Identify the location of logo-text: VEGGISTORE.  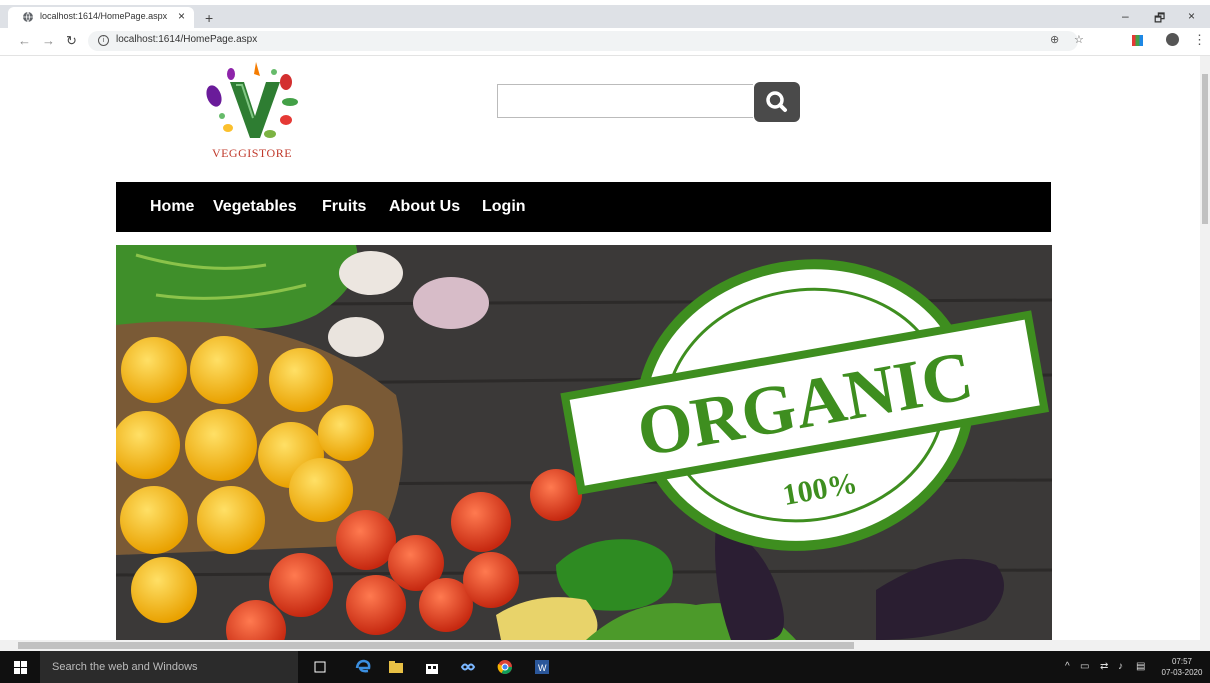
(252, 153).